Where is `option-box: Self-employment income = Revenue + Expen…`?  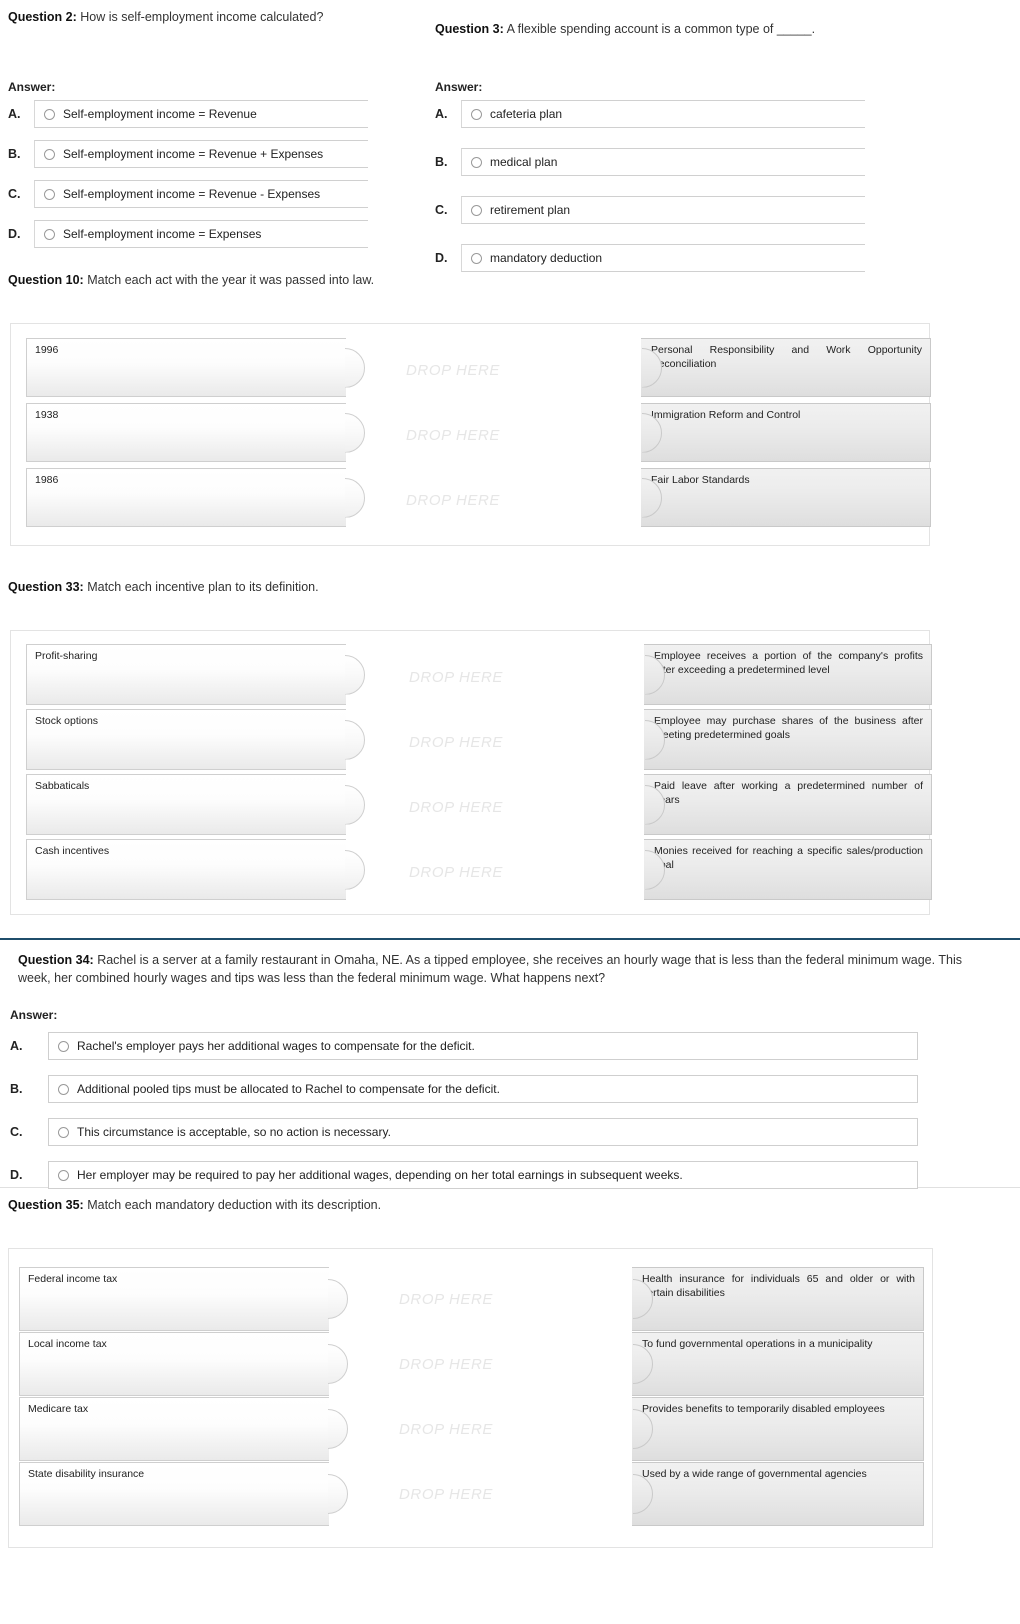 option-box: Self-employment income = Revenue + Expen… is located at coordinates (201, 154).